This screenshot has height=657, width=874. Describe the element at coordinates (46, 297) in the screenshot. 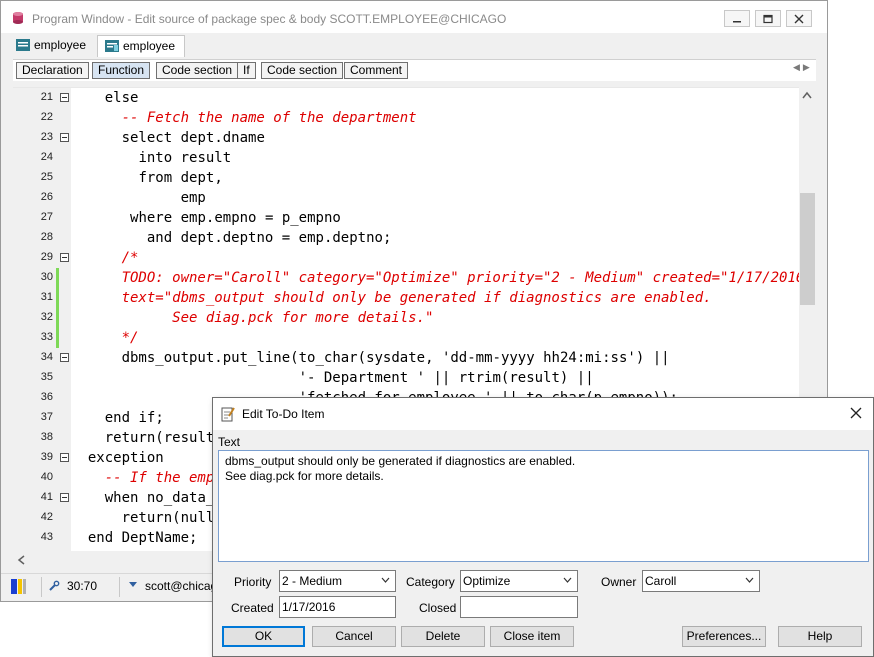

I see `line-number: 31` at that location.